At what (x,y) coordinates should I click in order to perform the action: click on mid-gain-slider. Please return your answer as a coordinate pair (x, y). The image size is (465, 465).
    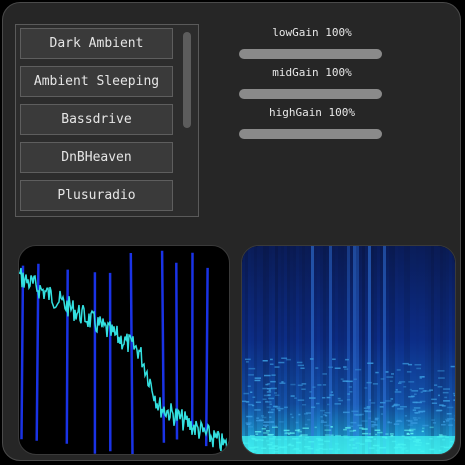
    Looking at the image, I should click on (310, 94).